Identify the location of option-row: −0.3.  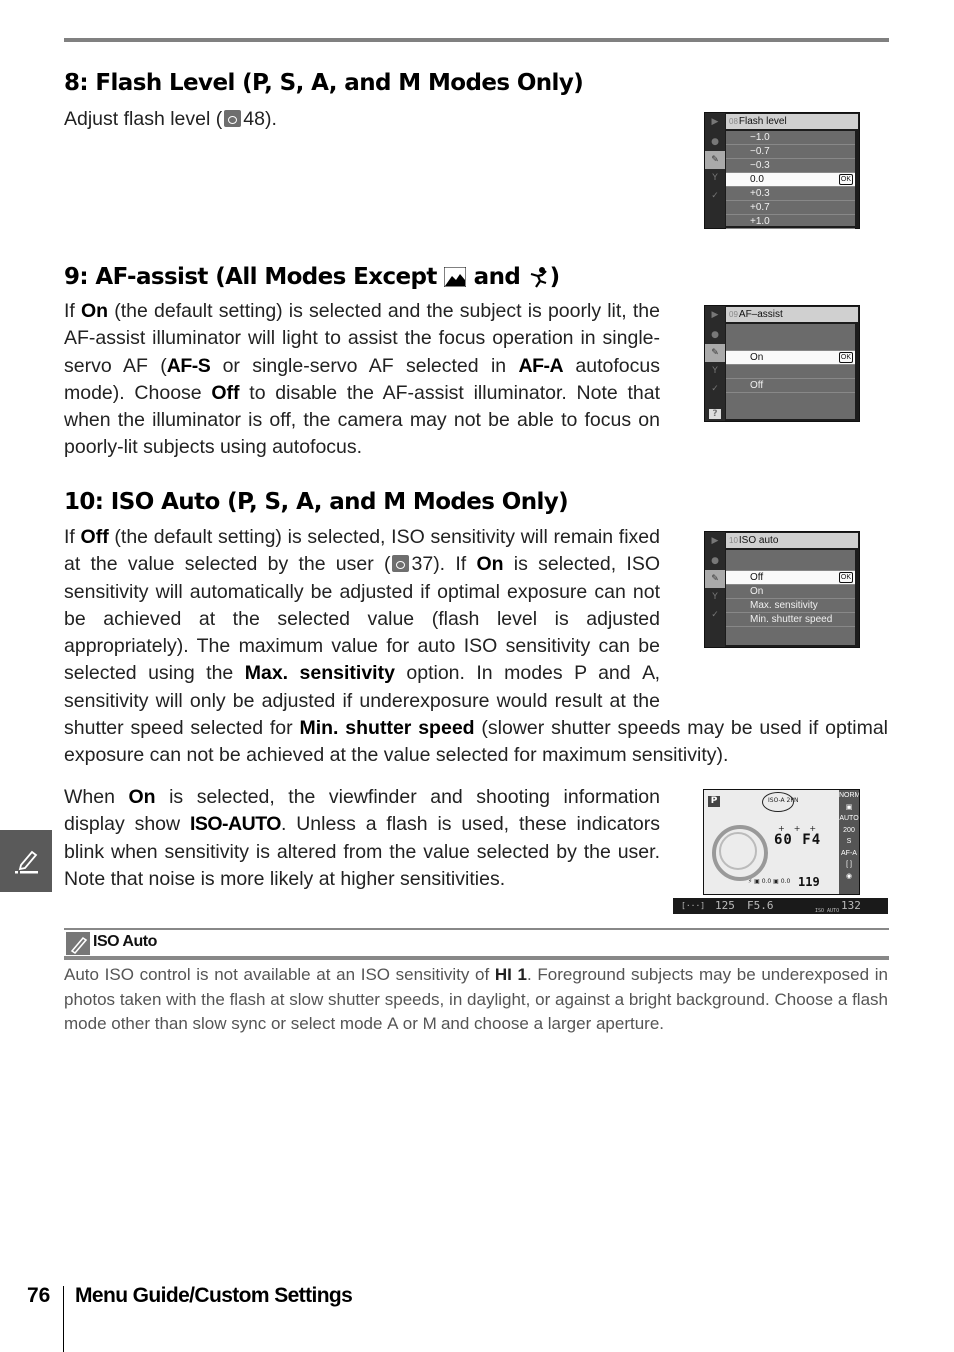
(790, 166).